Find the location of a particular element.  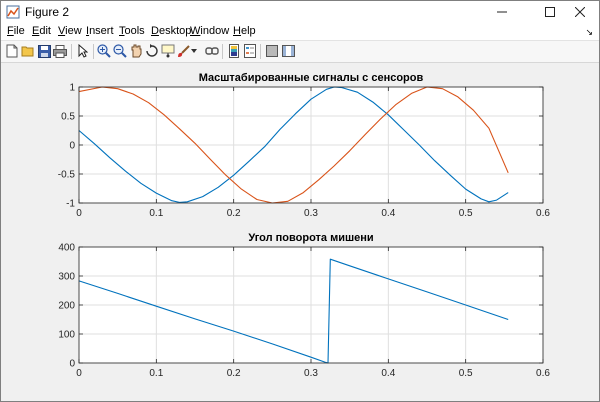

show-plot-tools-icon is located at coordinates (288, 51).